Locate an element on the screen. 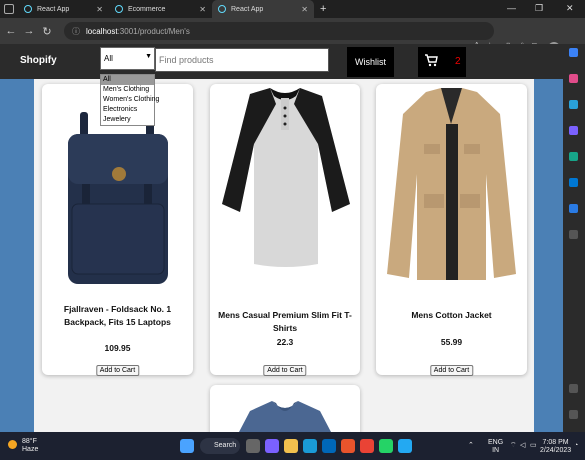  product-title: Mens Cotton Jacket is located at coordinates (451, 315).